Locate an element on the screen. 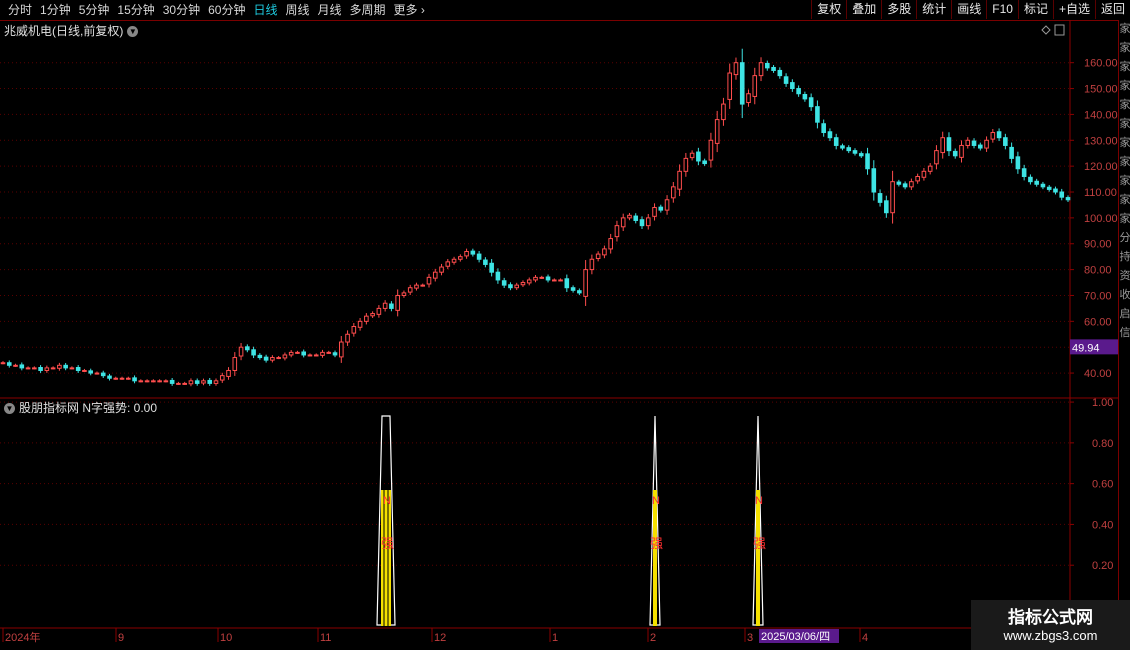 The width and height of the screenshot is (1130, 650). right-strip-cell: 信 is located at coordinates (1124, 333).